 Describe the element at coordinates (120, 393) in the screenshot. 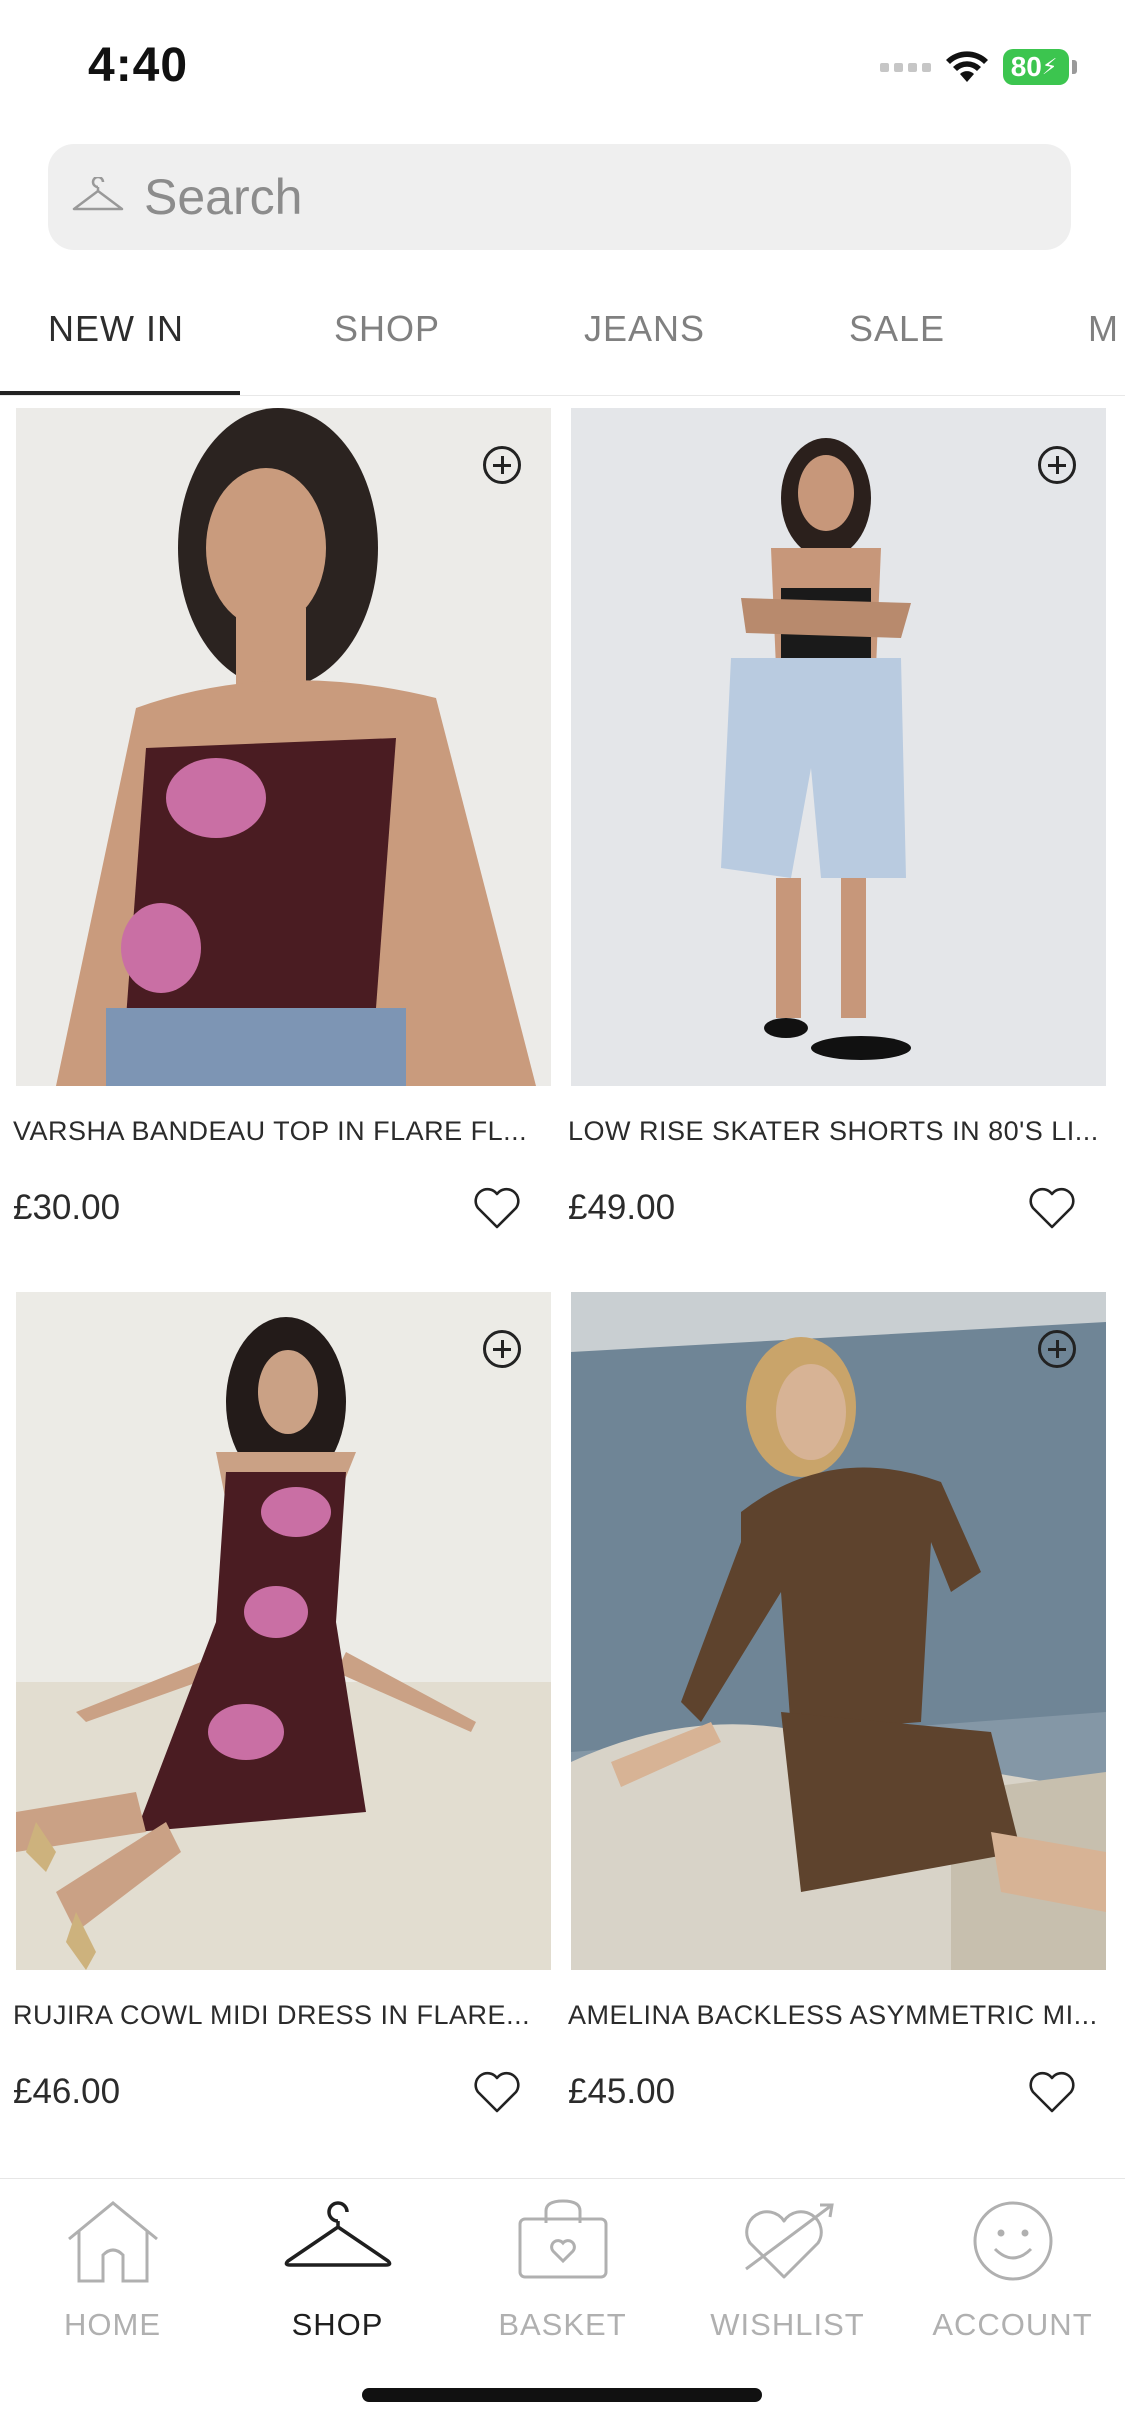

I see `active-tab-indicator` at that location.